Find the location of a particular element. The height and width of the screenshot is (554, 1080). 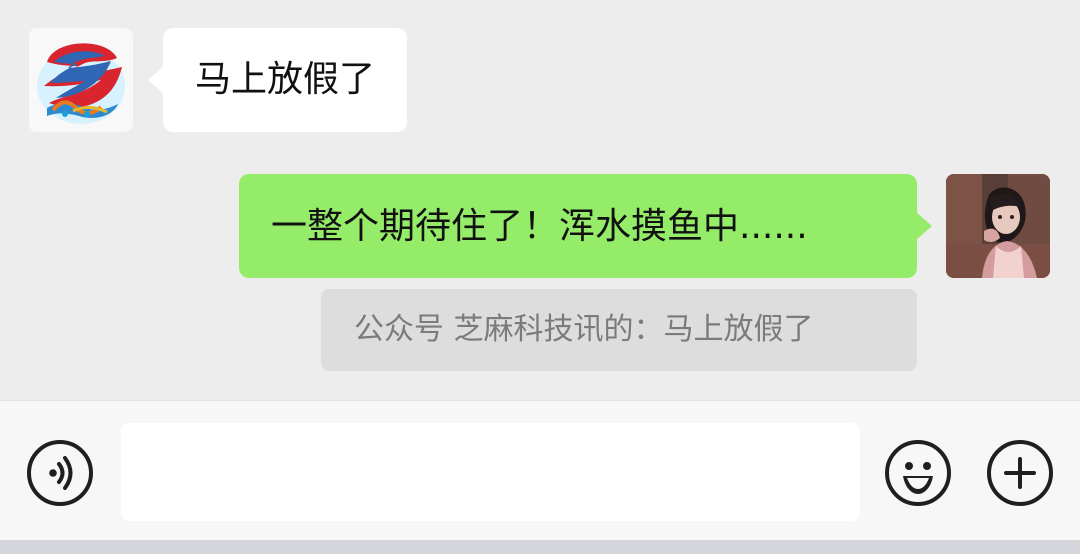

emoji-icon is located at coordinates (918, 473).